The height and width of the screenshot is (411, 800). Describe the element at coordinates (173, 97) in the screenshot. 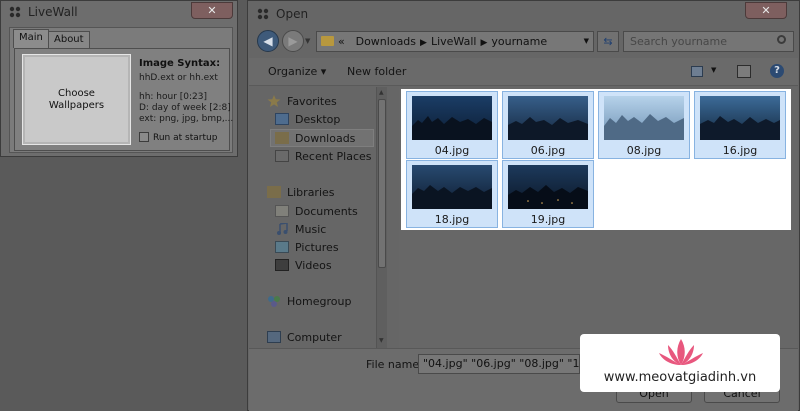

I see `syntax-line: hh: hour [0:23]` at that location.